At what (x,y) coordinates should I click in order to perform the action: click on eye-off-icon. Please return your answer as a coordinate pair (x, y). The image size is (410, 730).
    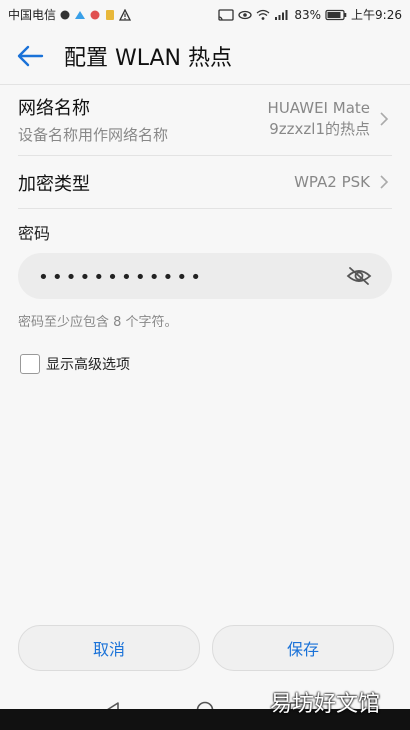
    Looking at the image, I should click on (359, 276).